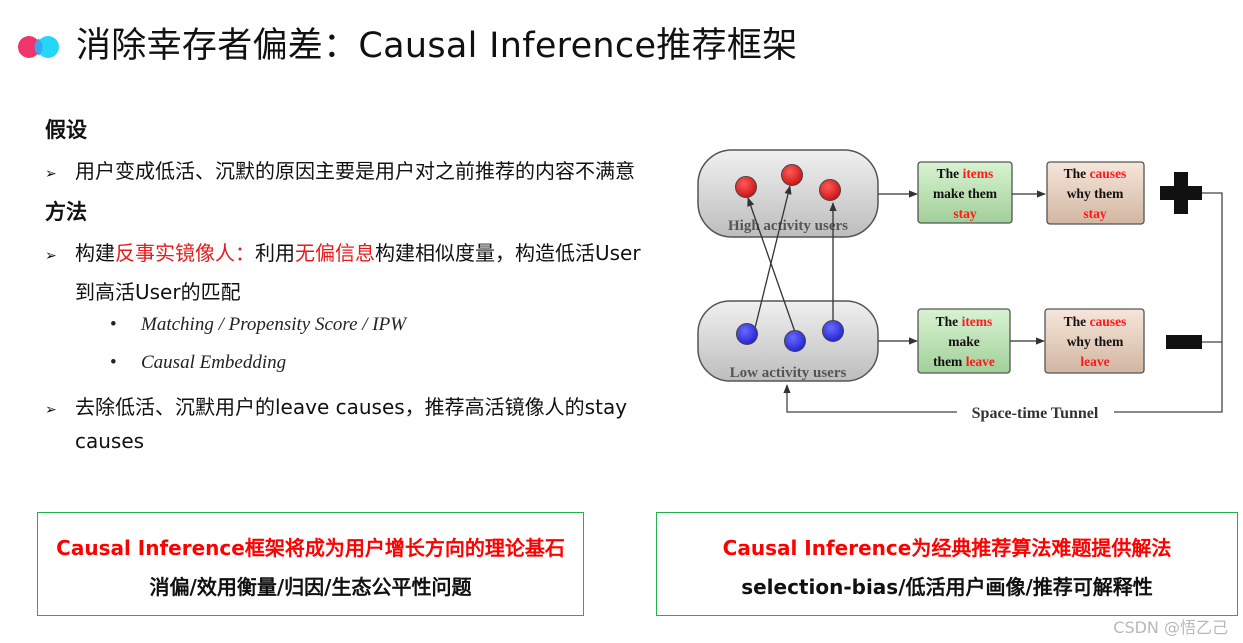 The width and height of the screenshot is (1243, 643). Describe the element at coordinates (66, 130) in the screenshot. I see `assumption-heading: 假设` at that location.